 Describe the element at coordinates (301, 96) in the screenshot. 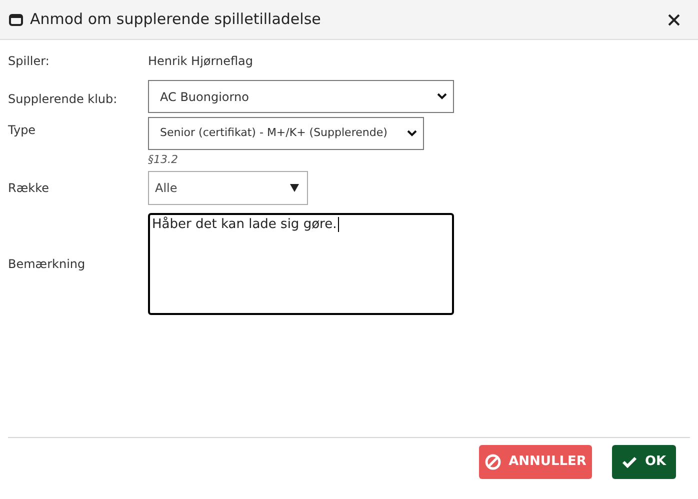

I see `select-field: AC Buongiorno` at that location.